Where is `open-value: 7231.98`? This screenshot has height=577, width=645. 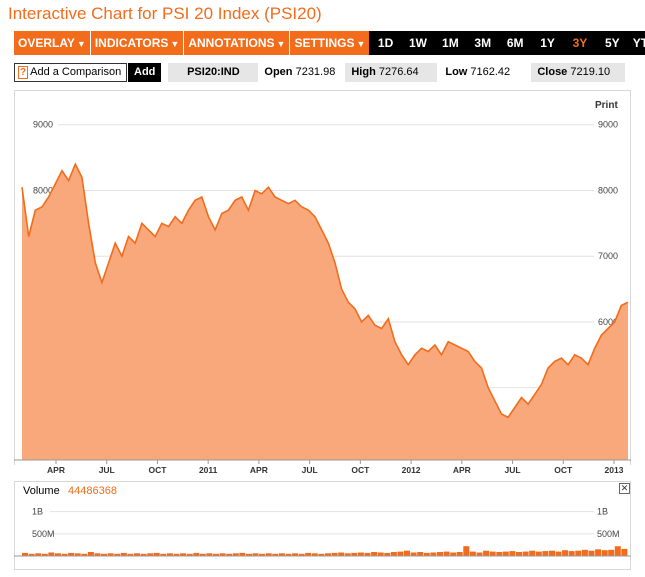
open-value: 7231.98 is located at coordinates (315, 71).